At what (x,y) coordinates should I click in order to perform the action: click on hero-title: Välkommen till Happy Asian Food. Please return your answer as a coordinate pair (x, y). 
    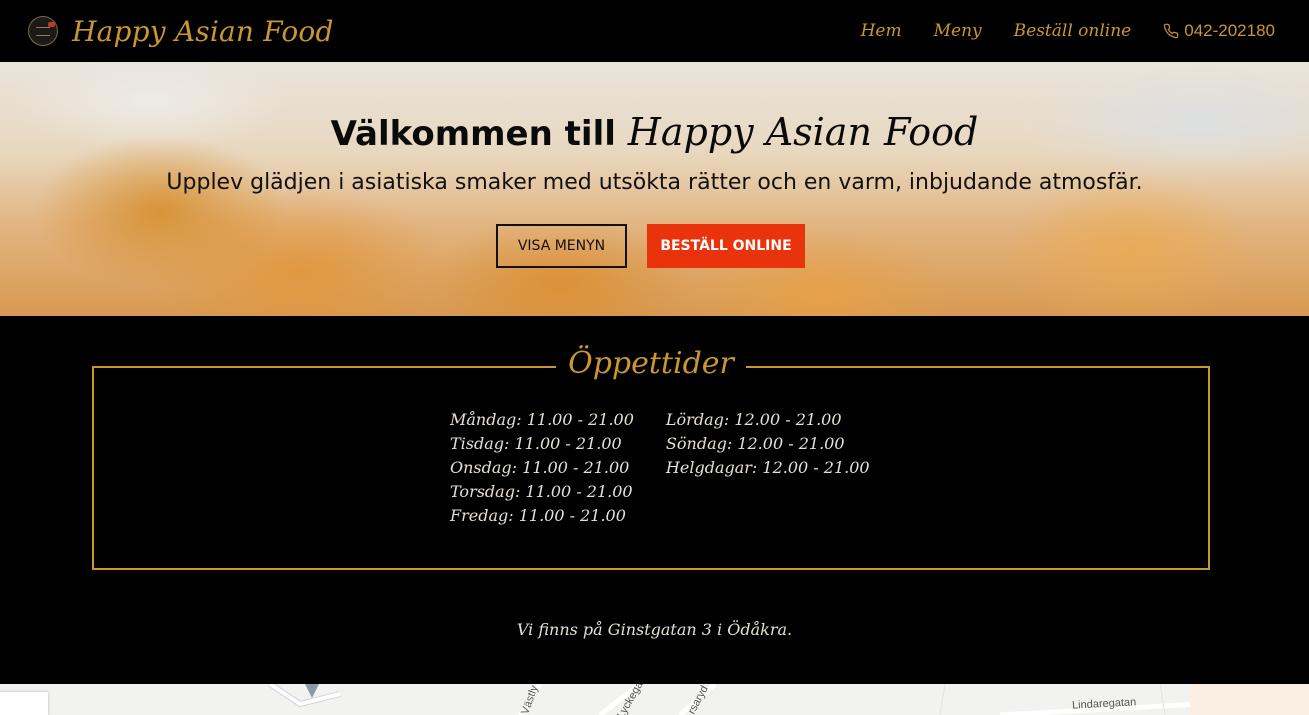
    Looking at the image, I should click on (654, 132).